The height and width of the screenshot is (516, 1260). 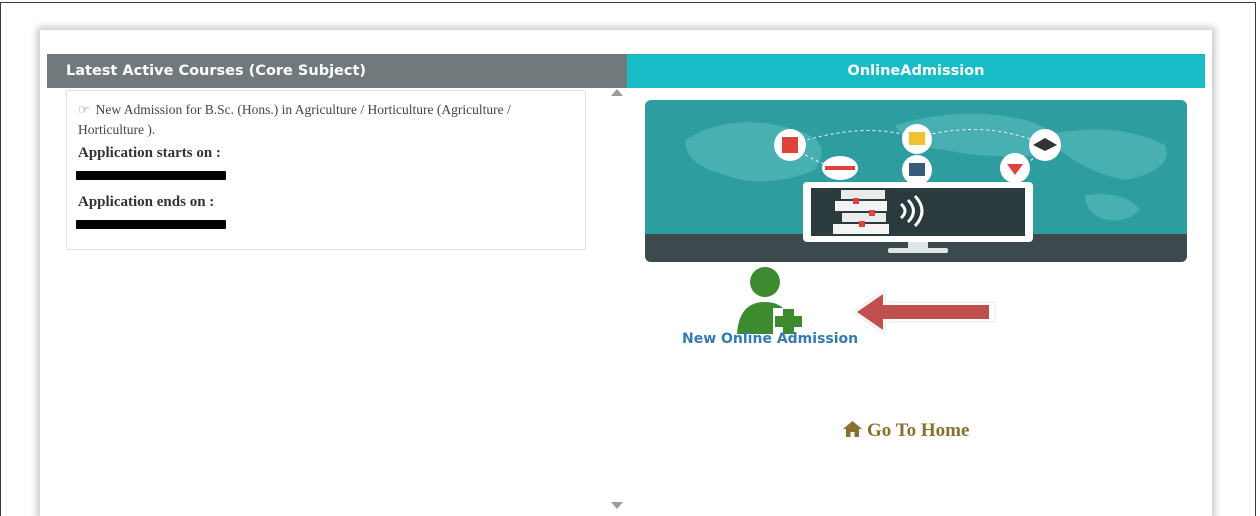 I want to click on graduation-cap-icon, so click(x=1045, y=145).